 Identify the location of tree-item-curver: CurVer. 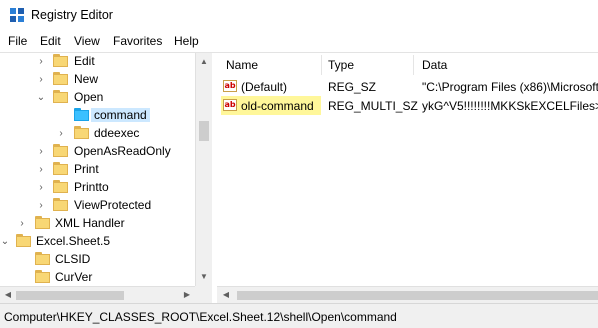
(97, 277).